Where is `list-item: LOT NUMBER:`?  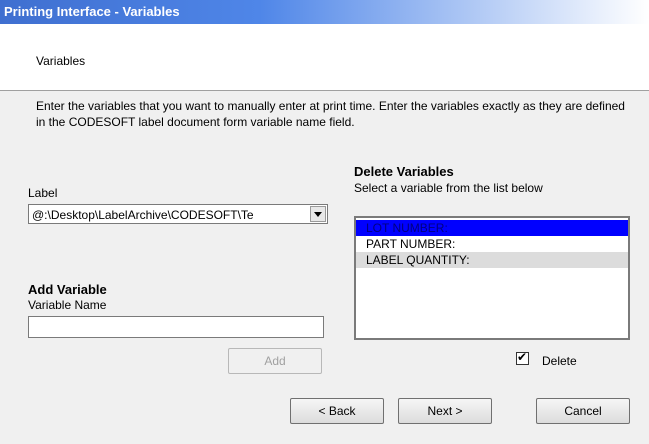
list-item: LOT NUMBER: is located at coordinates (492, 228).